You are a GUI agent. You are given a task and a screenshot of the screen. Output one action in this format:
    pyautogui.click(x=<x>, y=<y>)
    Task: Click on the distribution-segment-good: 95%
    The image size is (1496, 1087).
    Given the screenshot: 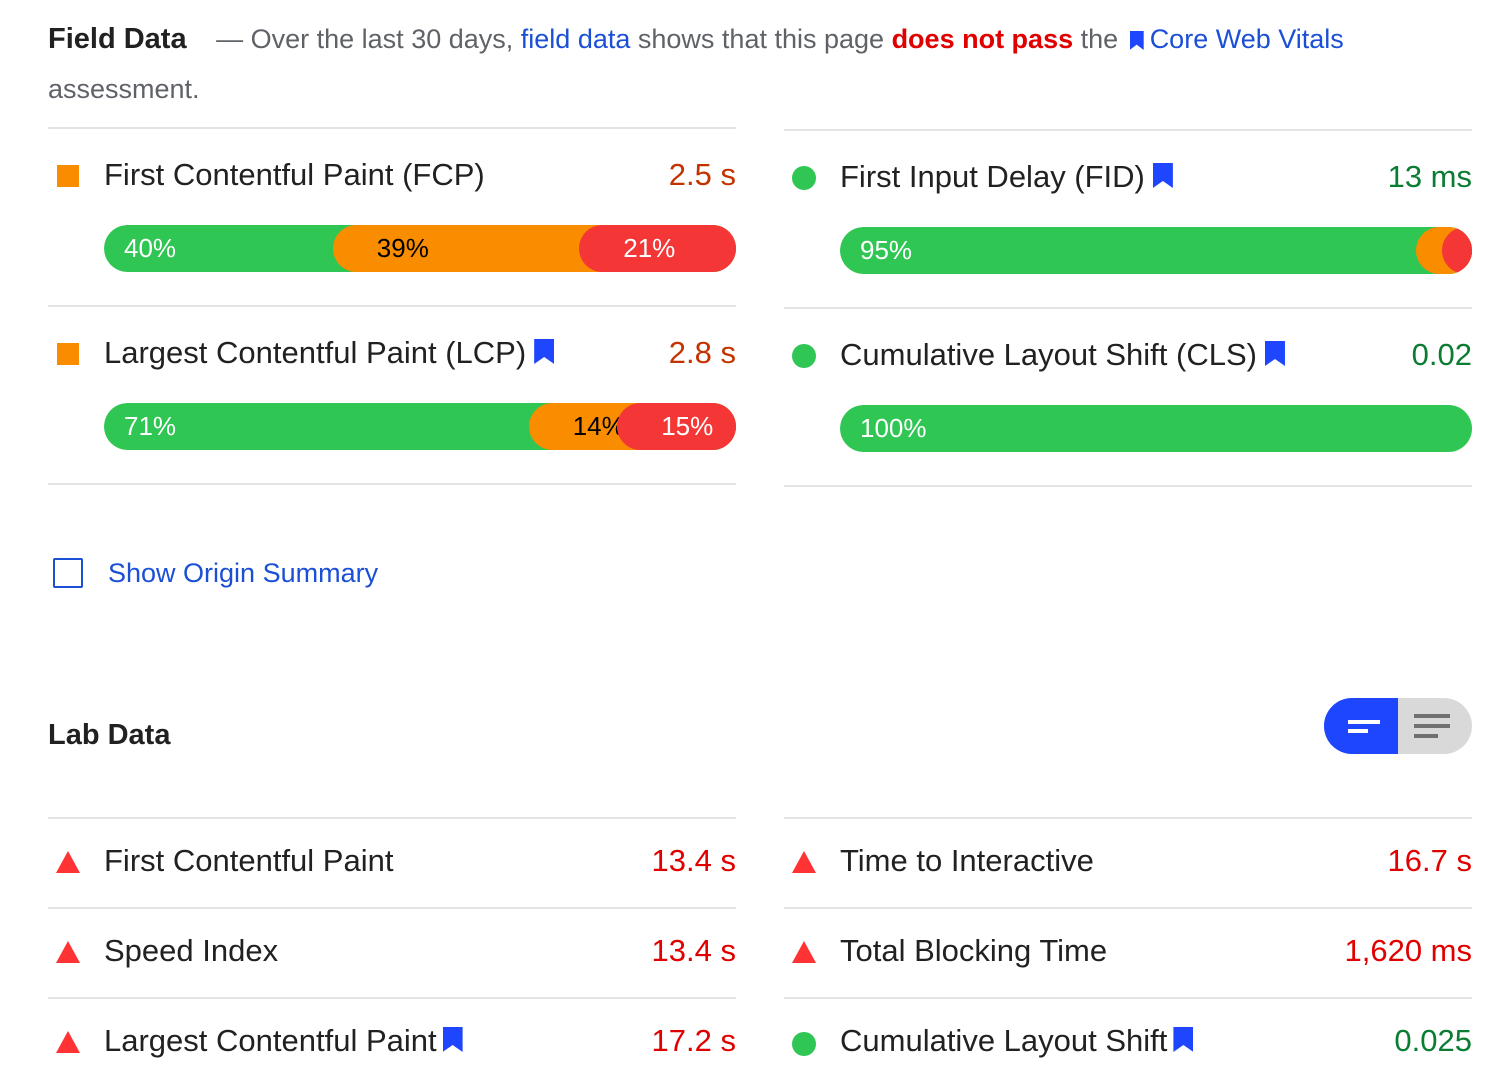 What is the action you would take?
    pyautogui.click(x=1156, y=250)
    